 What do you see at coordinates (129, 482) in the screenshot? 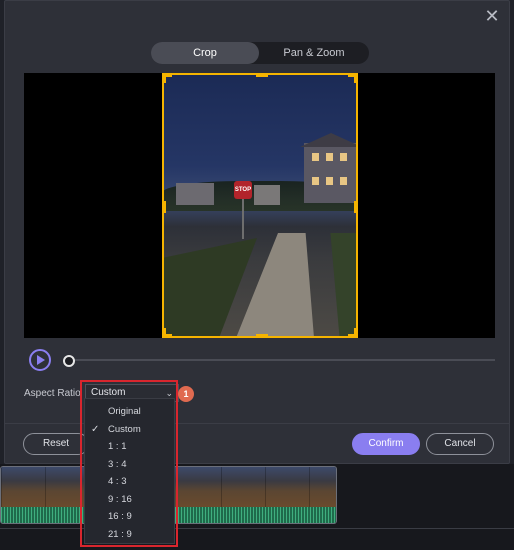
I see `option-4-3: 4 : 3` at bounding box center [129, 482].